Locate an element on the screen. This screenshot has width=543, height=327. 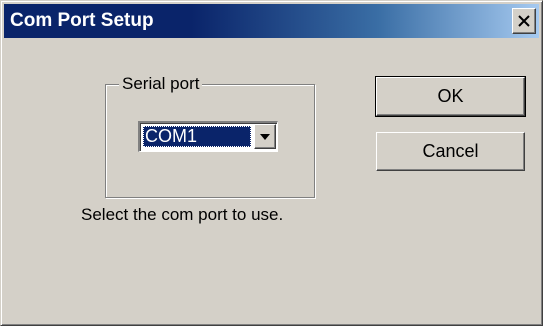
window-title: Com Port Setup is located at coordinates (82, 20).